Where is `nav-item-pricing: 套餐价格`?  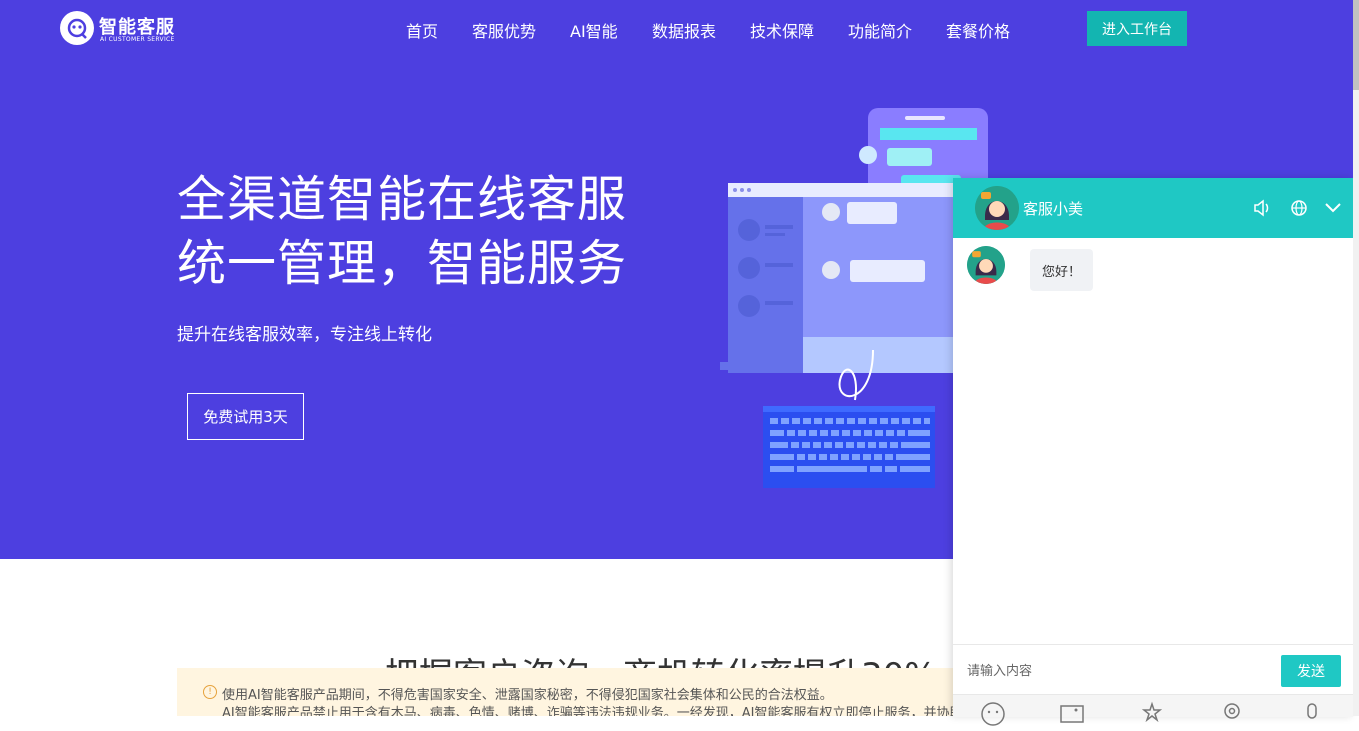 nav-item-pricing: 套餐价格 is located at coordinates (978, 30).